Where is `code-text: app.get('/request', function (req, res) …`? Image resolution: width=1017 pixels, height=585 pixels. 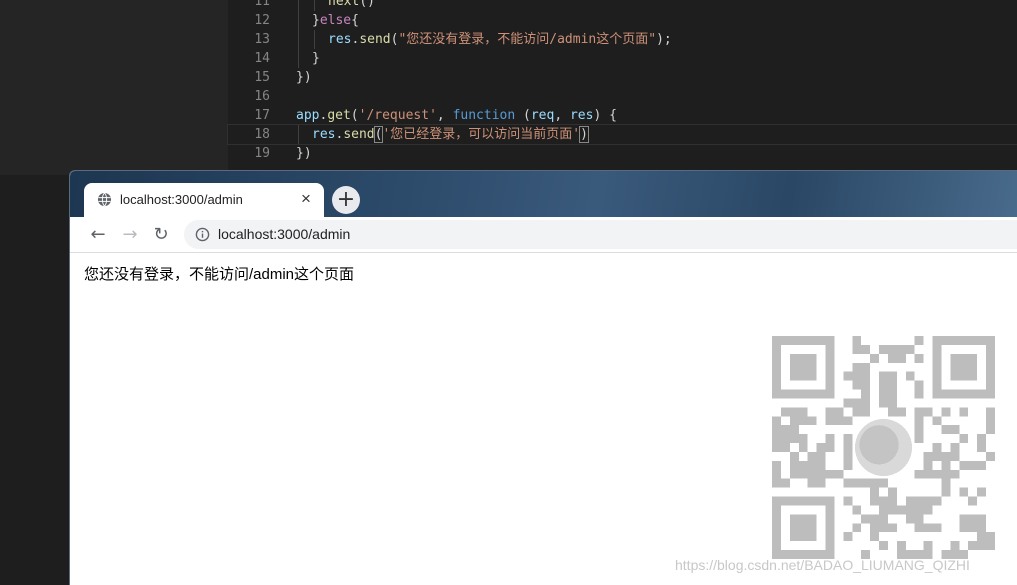 code-text: app.get('/request', function (req, res) … is located at coordinates (456, 115).